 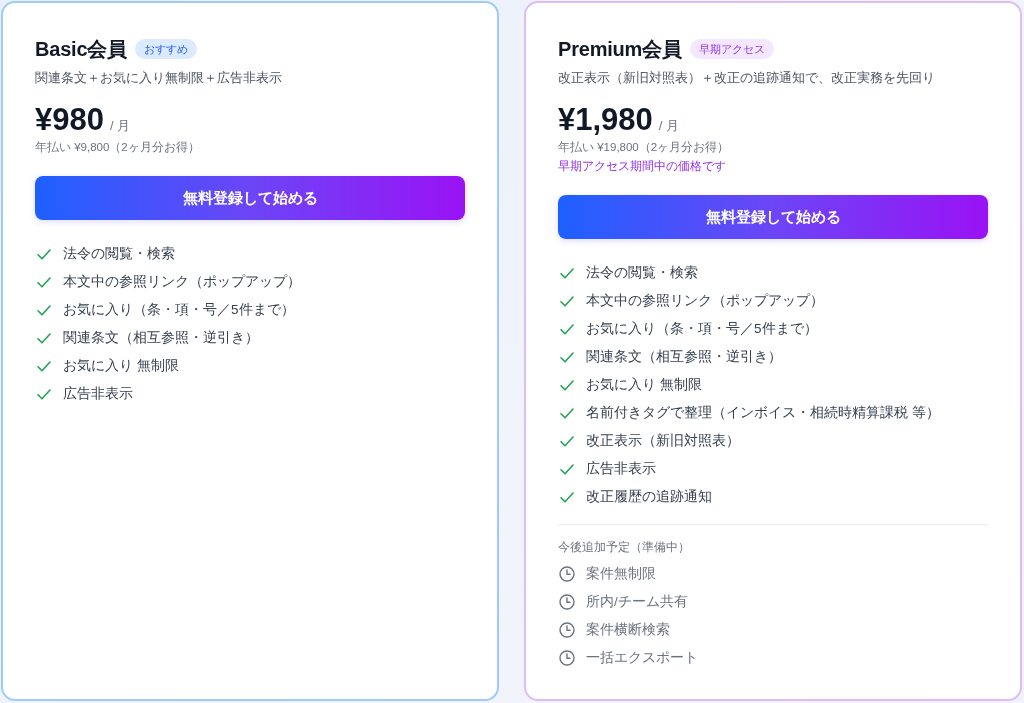 What do you see at coordinates (649, 497) in the screenshot?
I see `feature-label: 改正履歴の追跡通知` at bounding box center [649, 497].